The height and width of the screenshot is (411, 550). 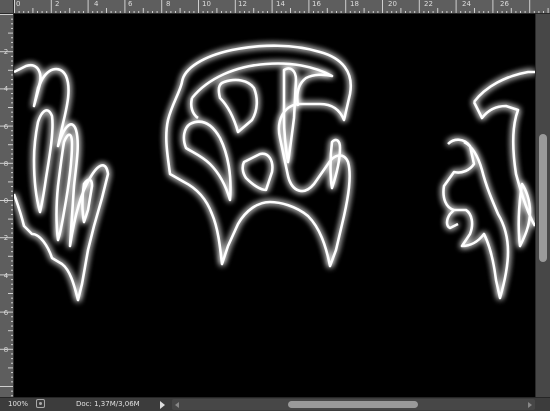 I want to click on ruler-label: 12, so click(x=242, y=4).